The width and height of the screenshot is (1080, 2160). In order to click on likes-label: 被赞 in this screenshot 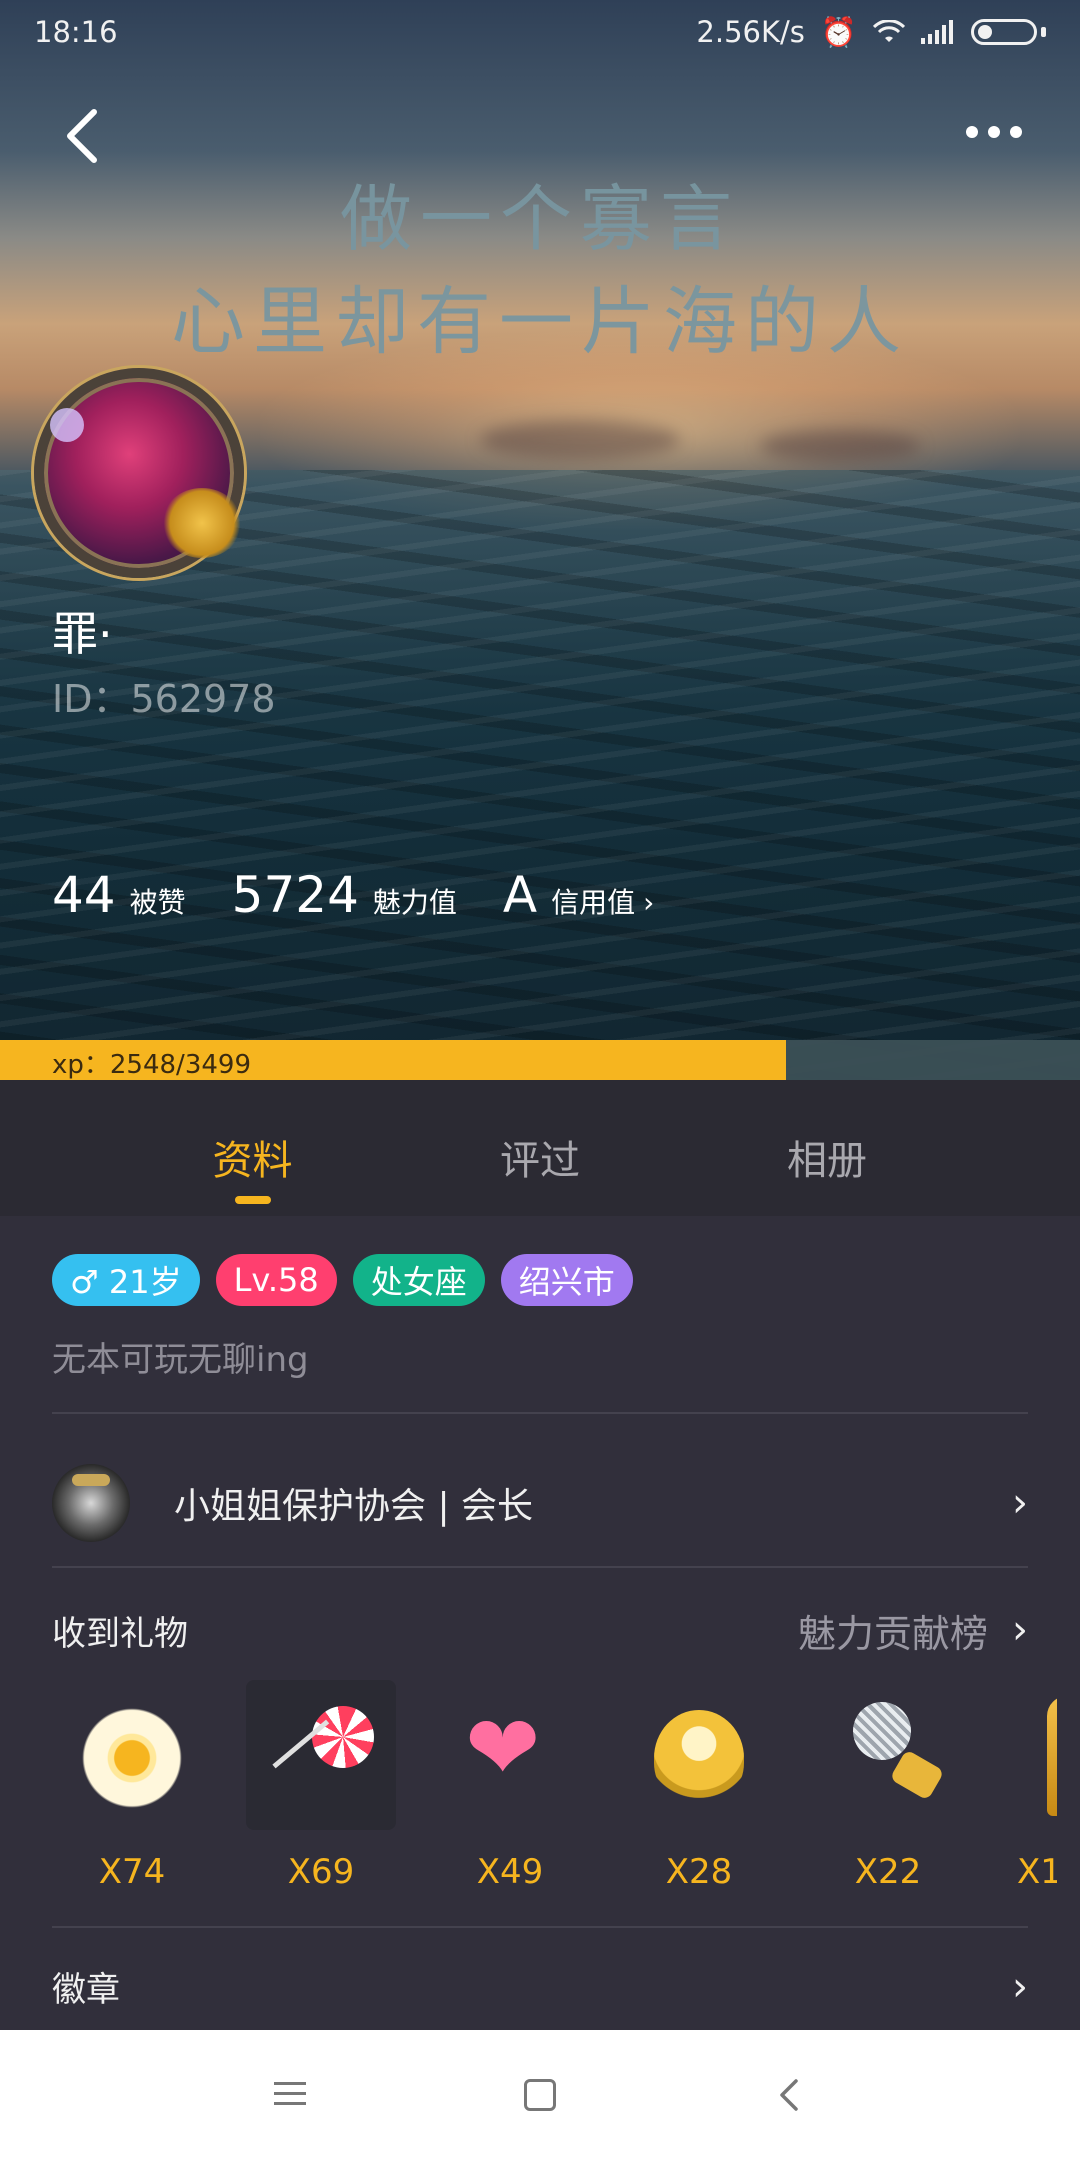, I will do `click(157, 902)`.